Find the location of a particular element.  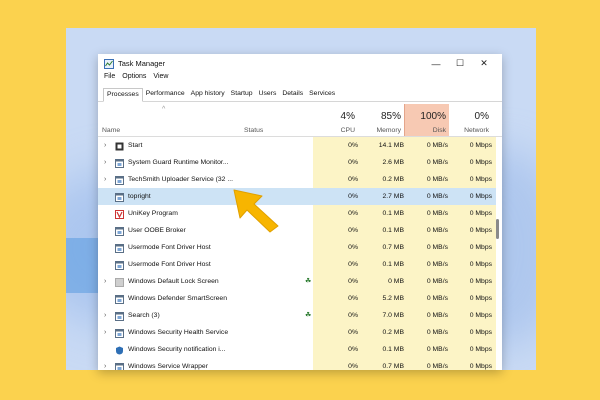

process-name: Start is located at coordinates (135, 145).